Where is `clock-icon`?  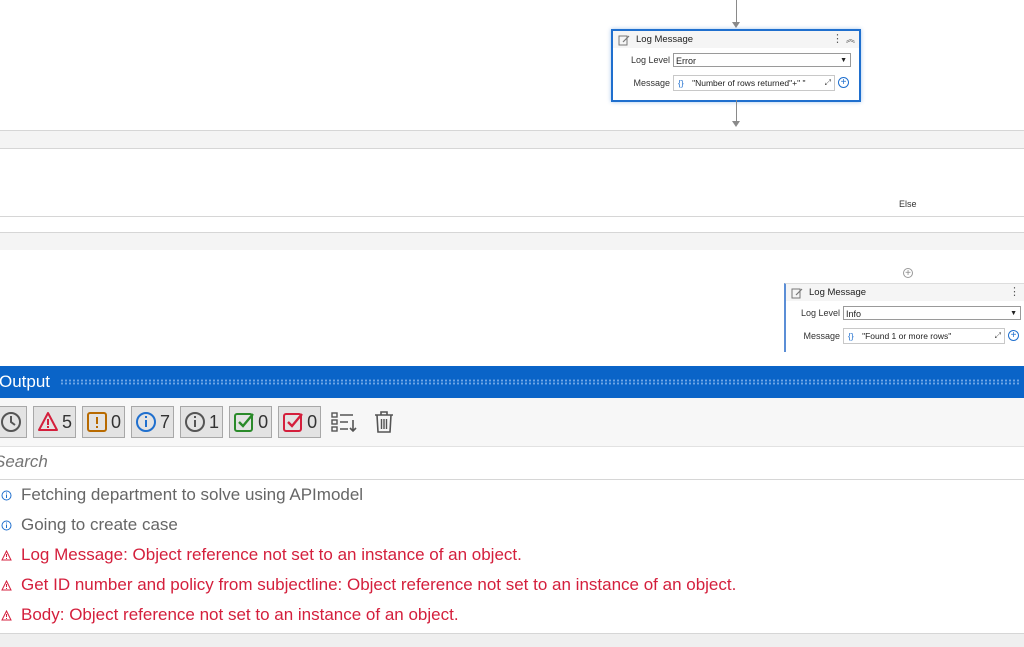 clock-icon is located at coordinates (11, 422).